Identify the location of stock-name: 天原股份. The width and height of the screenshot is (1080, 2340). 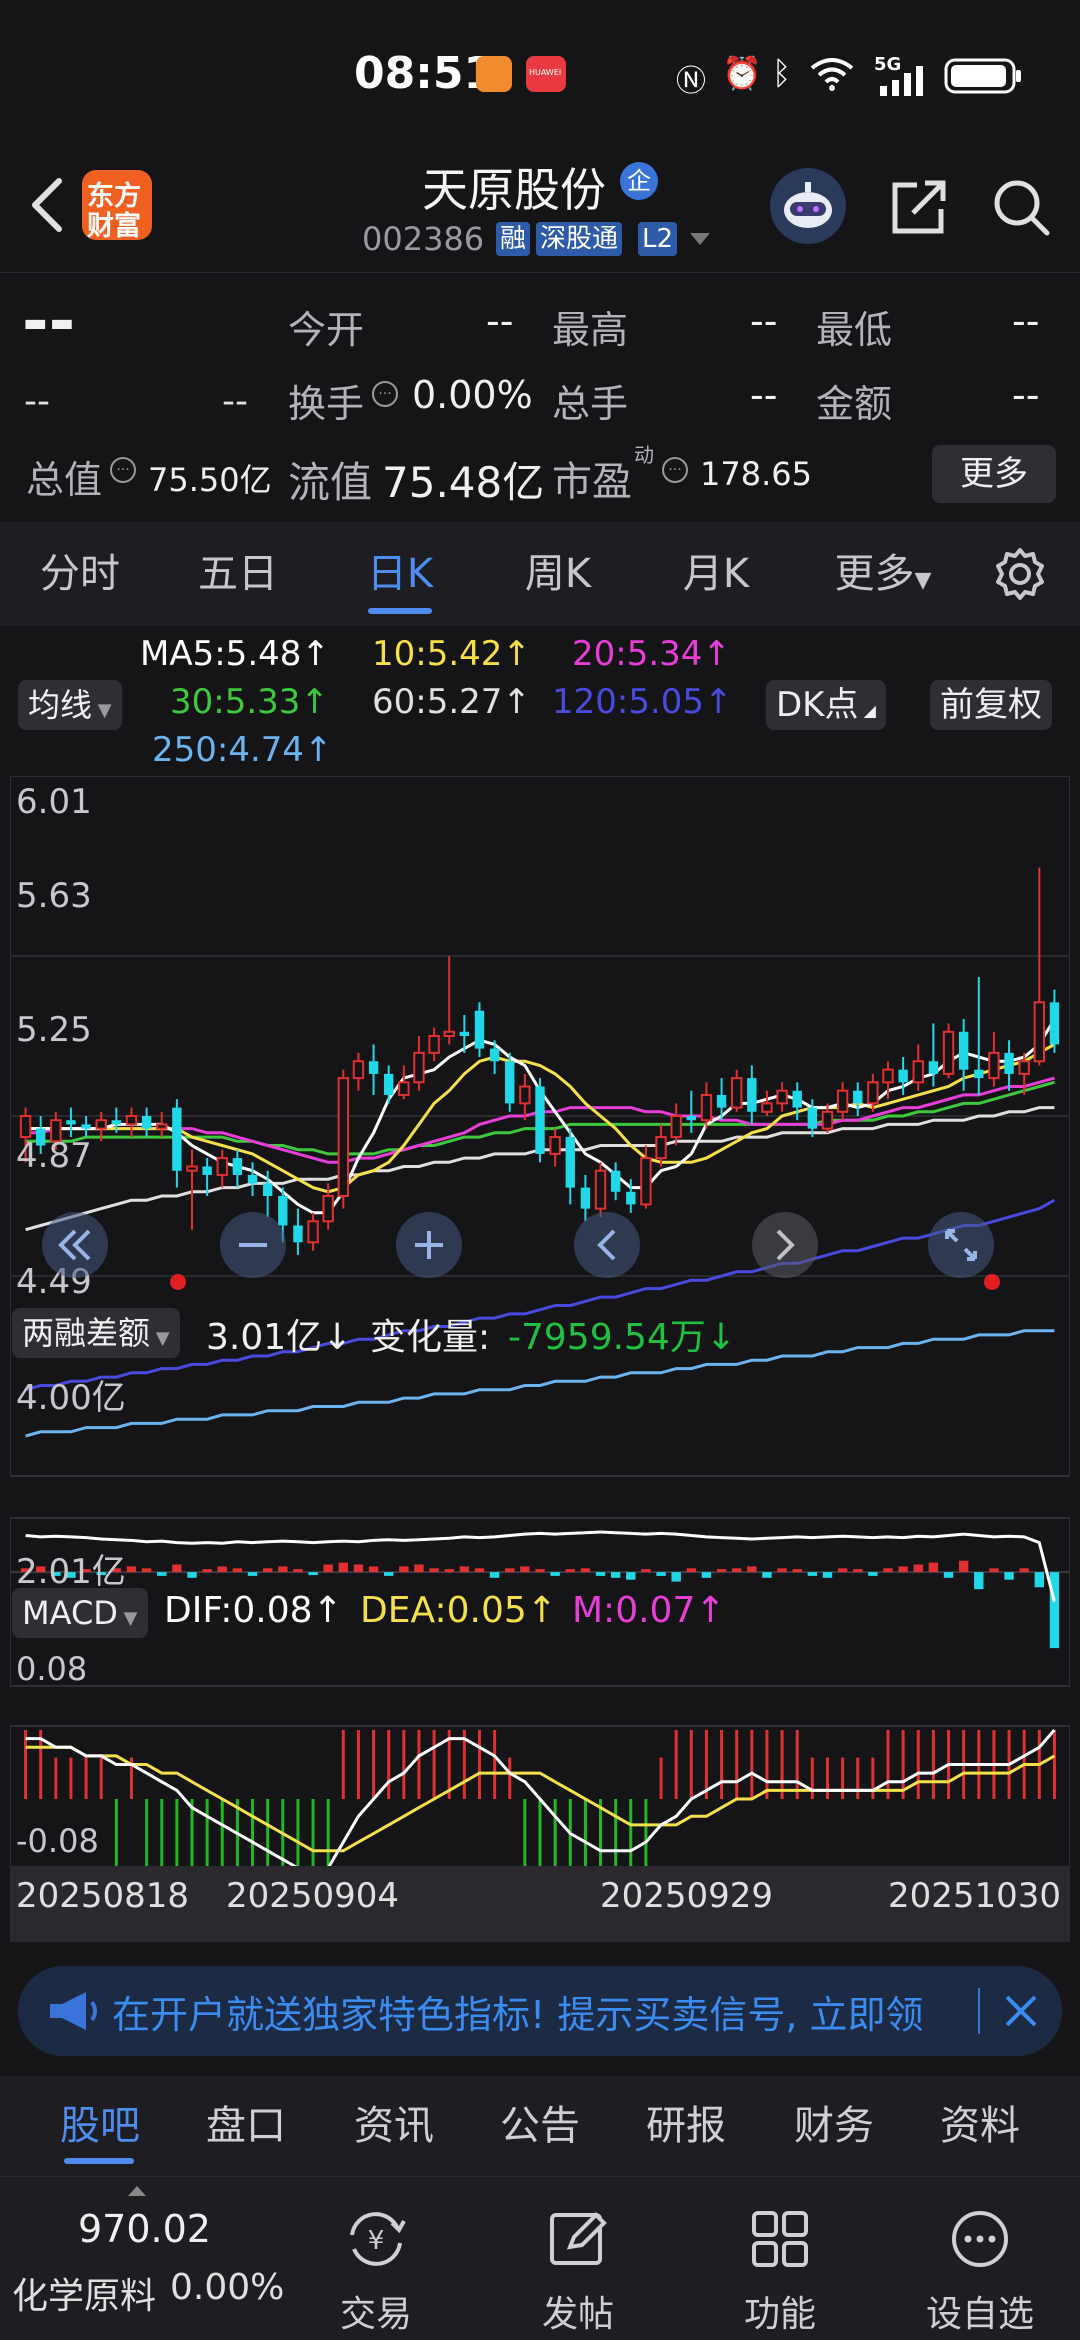
(514, 190).